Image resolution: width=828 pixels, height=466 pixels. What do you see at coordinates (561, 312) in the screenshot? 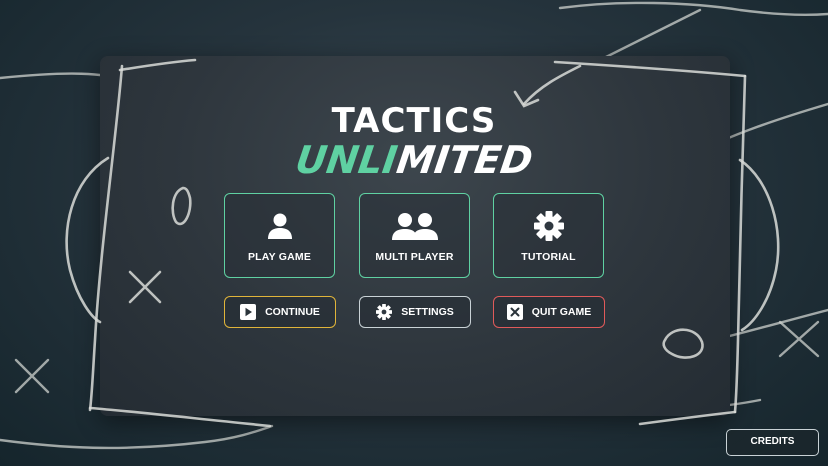
I see `quit-game-label: QUIT GAME` at bounding box center [561, 312].